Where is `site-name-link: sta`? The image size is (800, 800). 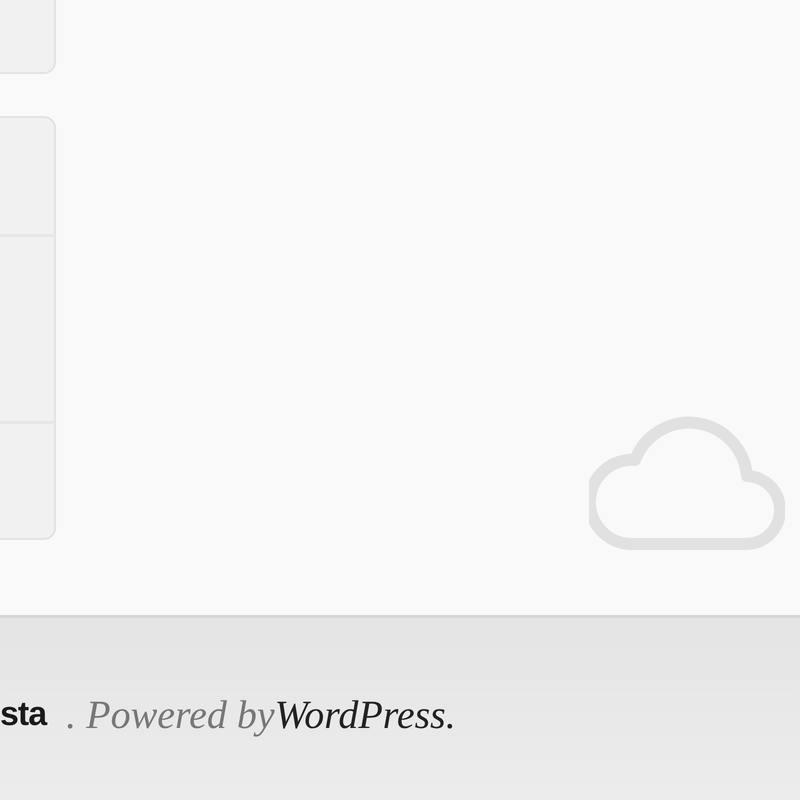
site-name-link: sta is located at coordinates (23, 714).